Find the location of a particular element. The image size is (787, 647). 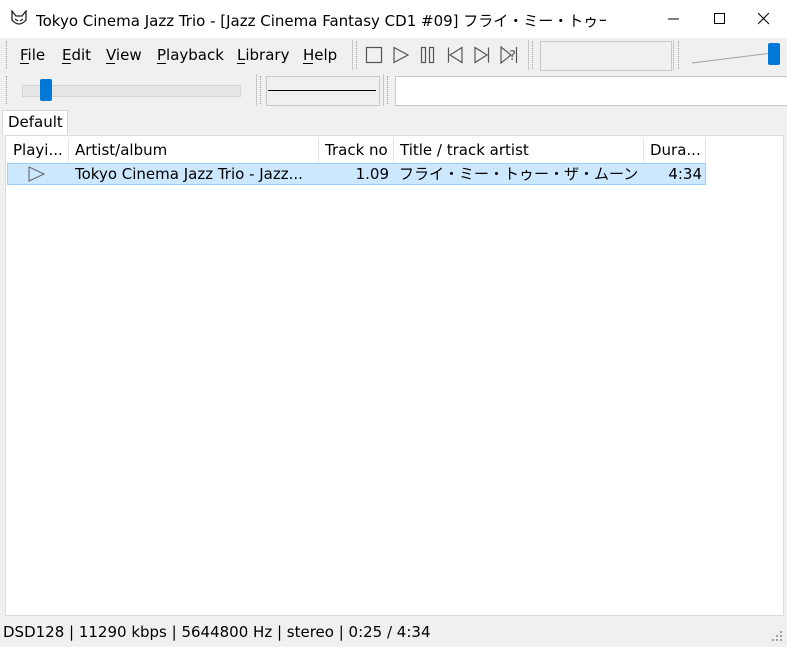

close-icon is located at coordinates (764, 19).